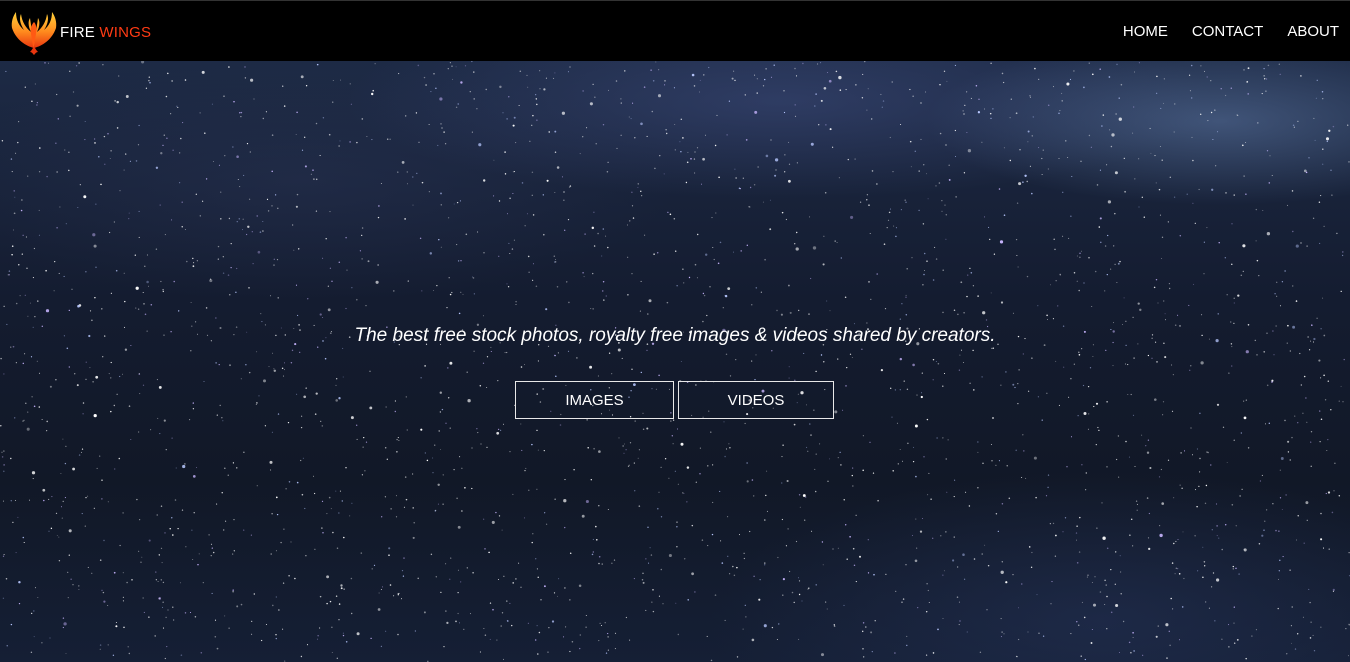 The image size is (1350, 662). What do you see at coordinates (594, 400) in the screenshot?
I see `images-button: IMAGES` at bounding box center [594, 400].